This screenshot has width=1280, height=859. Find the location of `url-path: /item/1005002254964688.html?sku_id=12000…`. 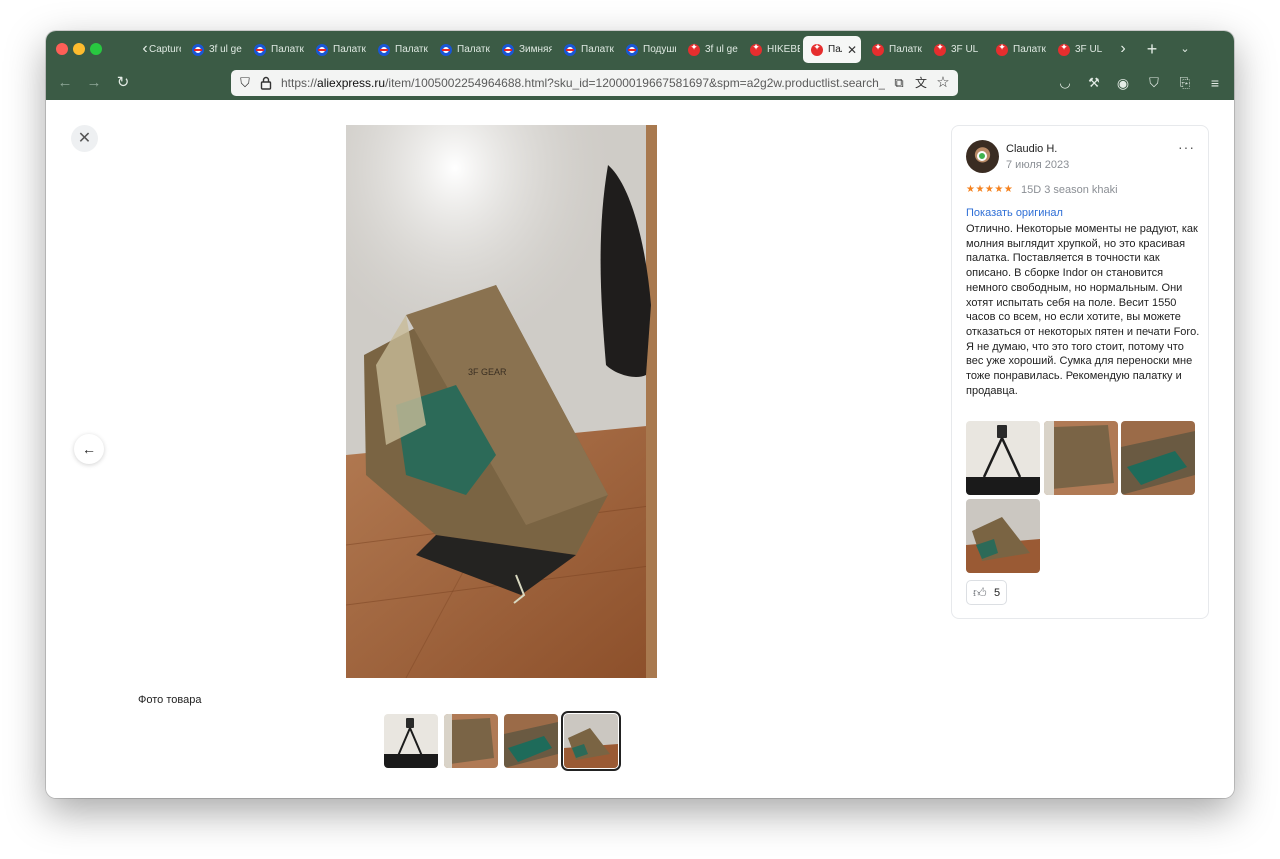

url-path: /item/1005002254964688.html?sku_id=12000… is located at coordinates (635, 83).